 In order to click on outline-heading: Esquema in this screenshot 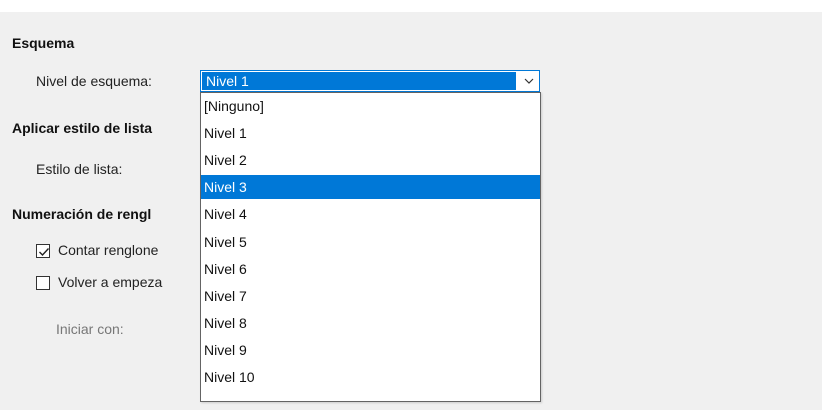, I will do `click(43, 43)`.